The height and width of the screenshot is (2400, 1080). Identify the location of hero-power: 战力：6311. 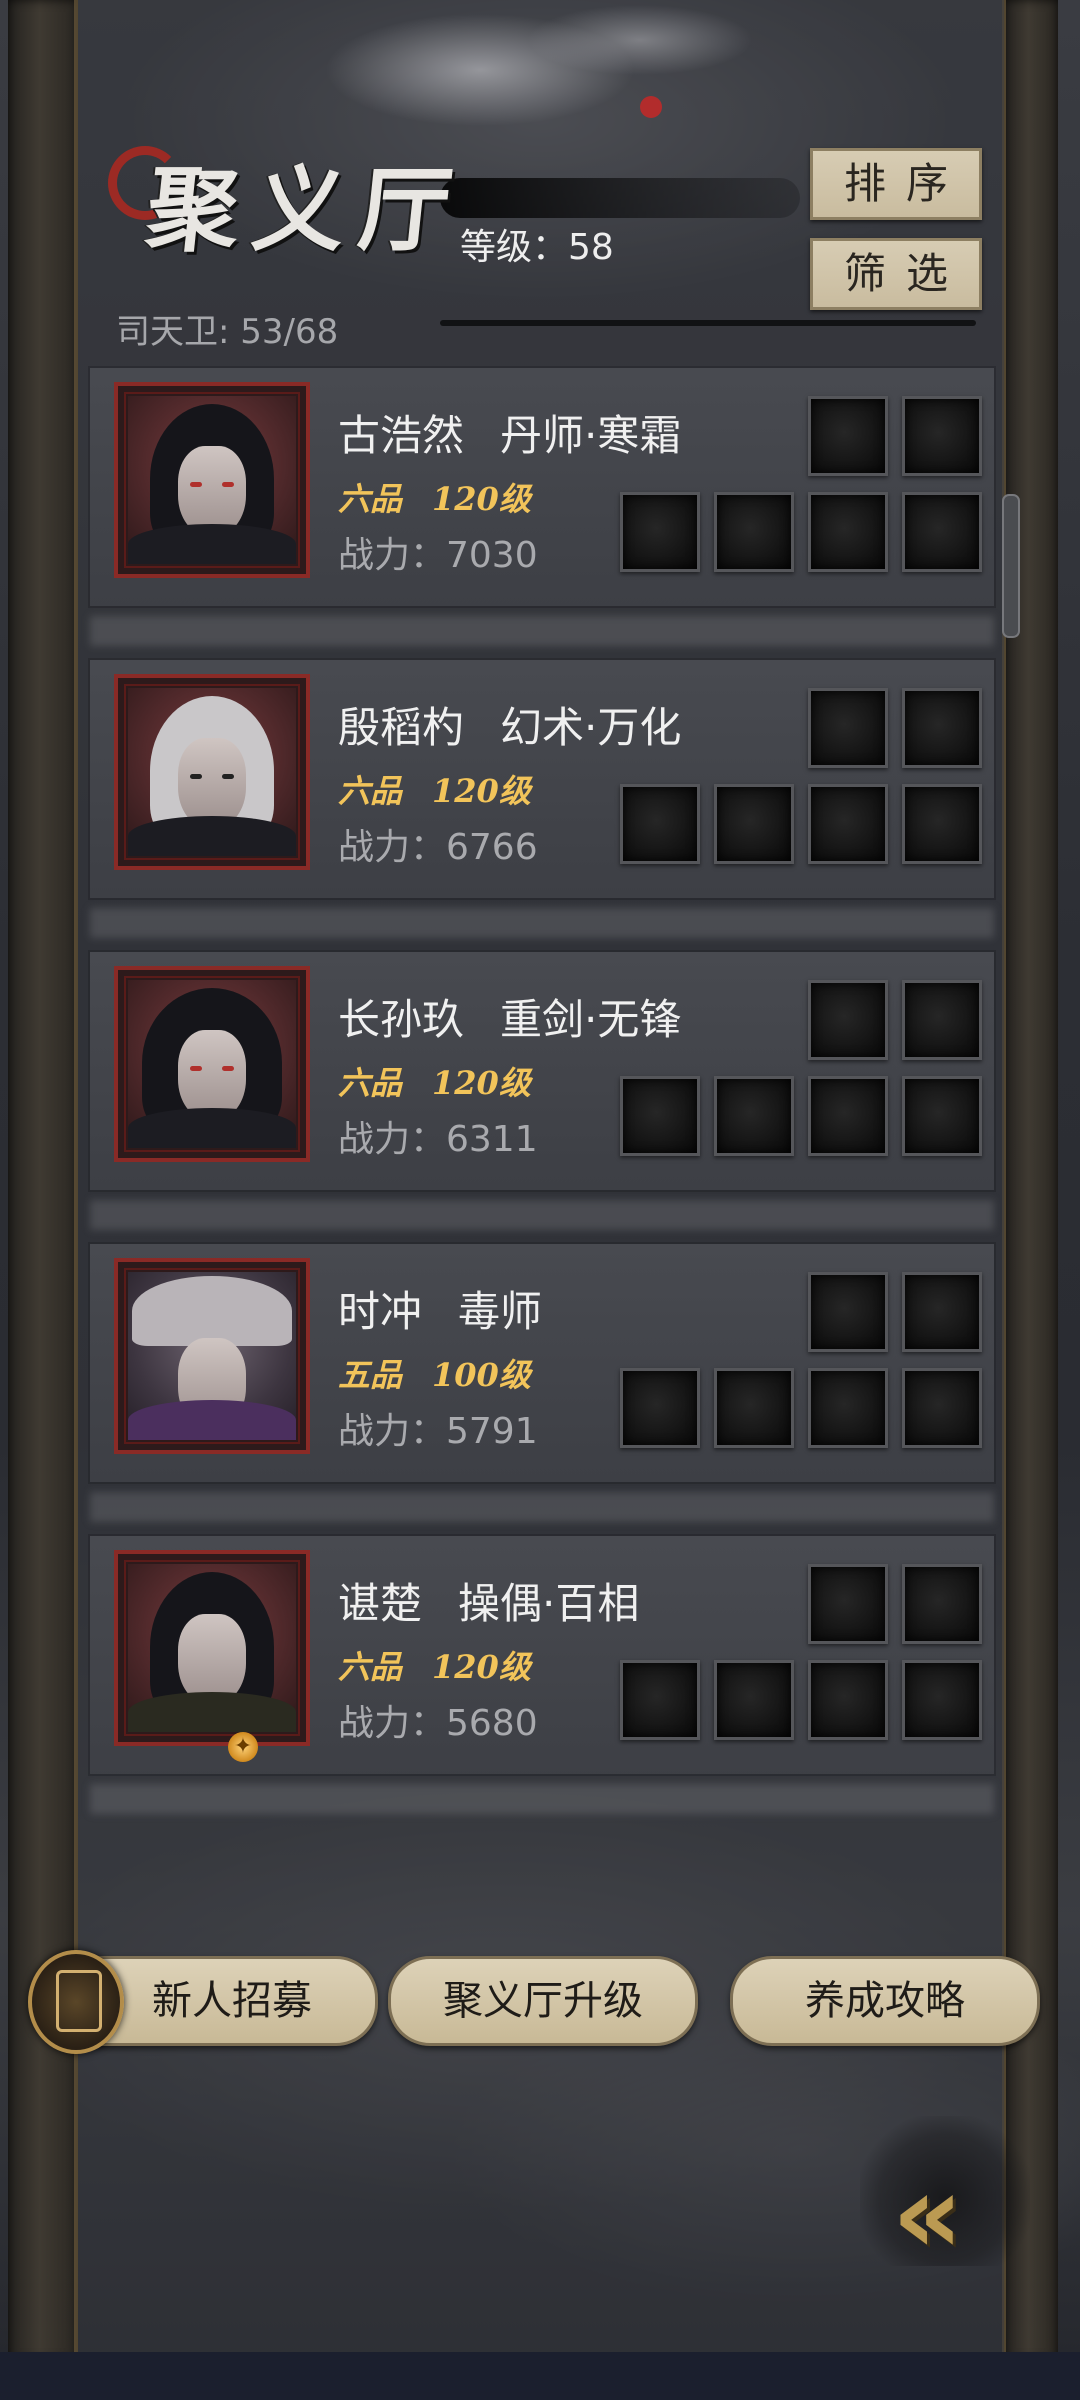
(438, 1139).